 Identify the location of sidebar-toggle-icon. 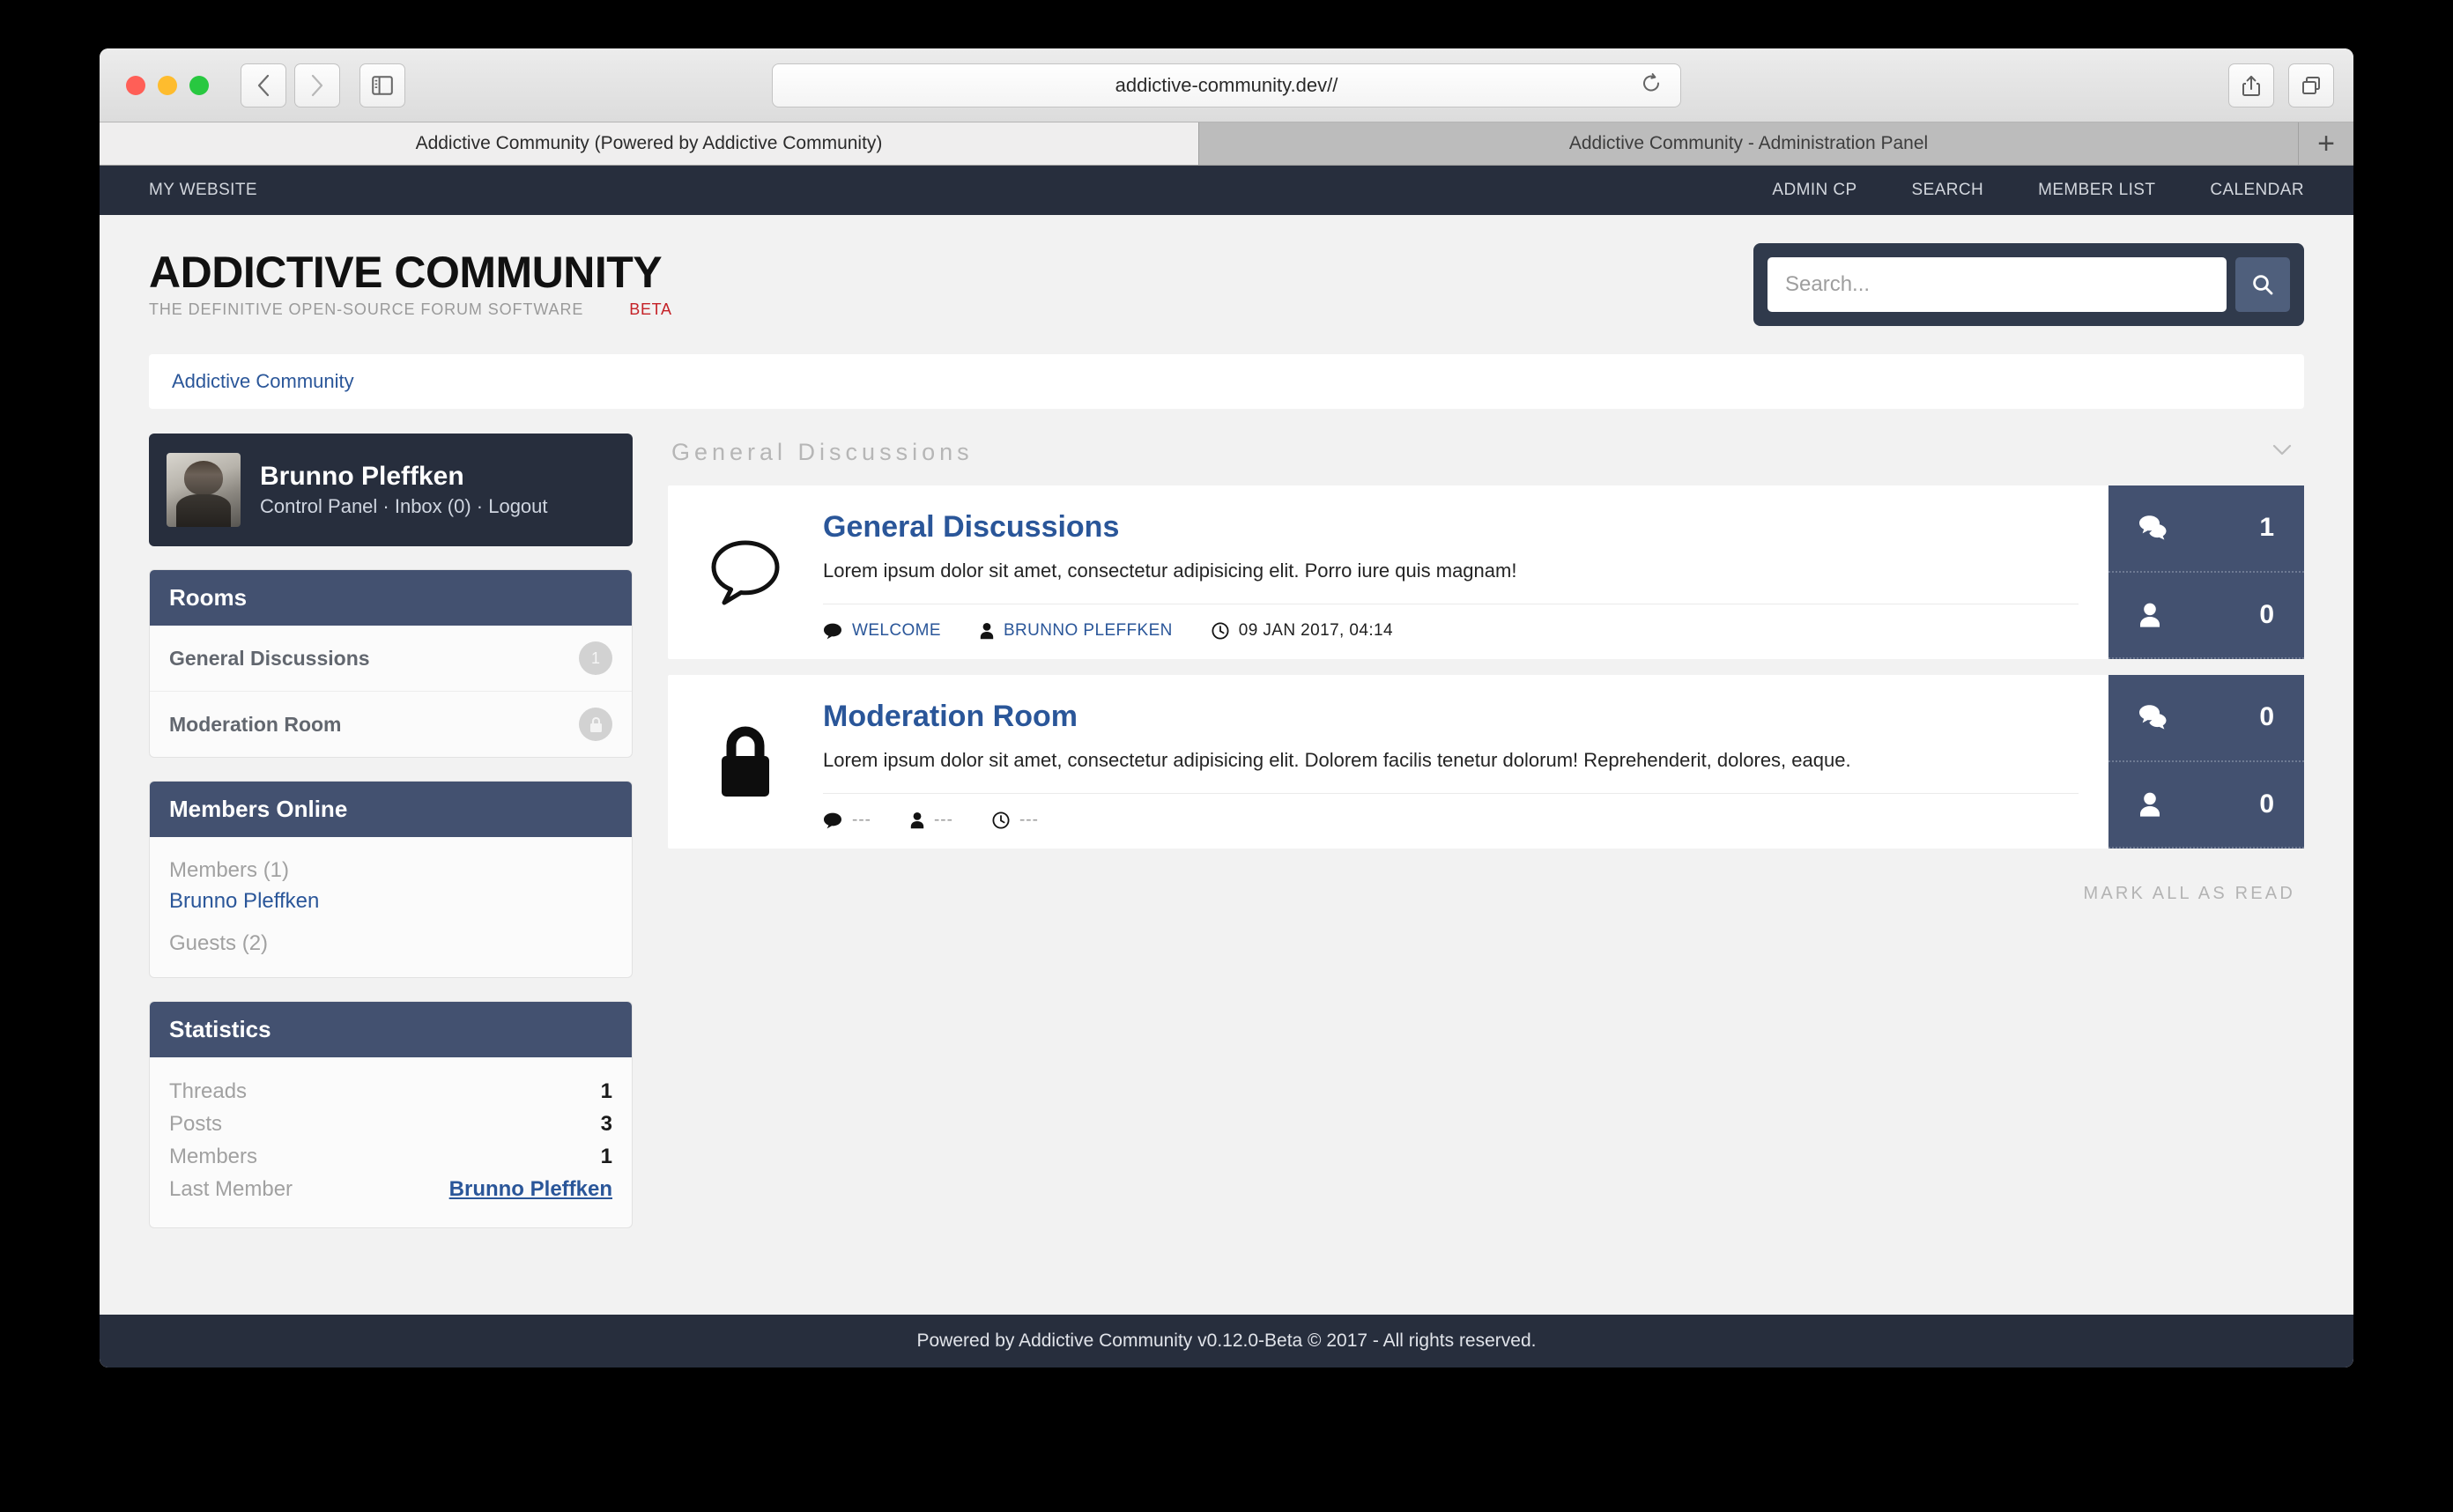
(382, 85).